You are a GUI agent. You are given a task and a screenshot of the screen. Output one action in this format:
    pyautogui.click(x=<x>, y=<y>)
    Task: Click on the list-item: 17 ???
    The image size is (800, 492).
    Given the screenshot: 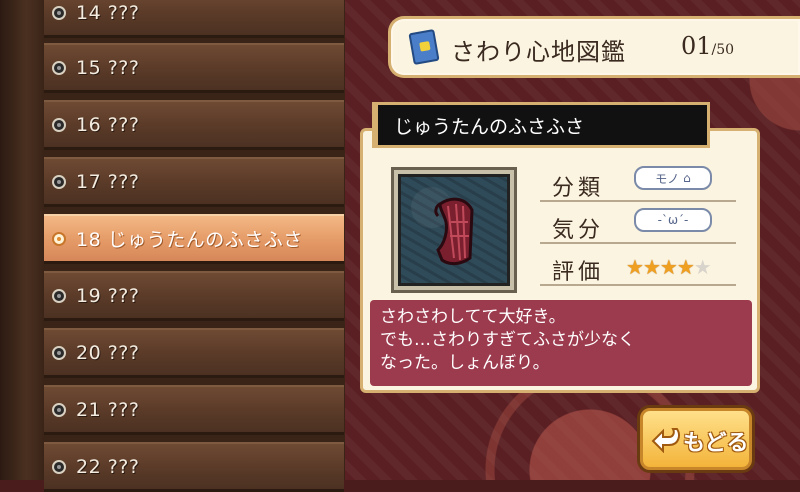 What is the action you would take?
    pyautogui.click(x=194, y=182)
    